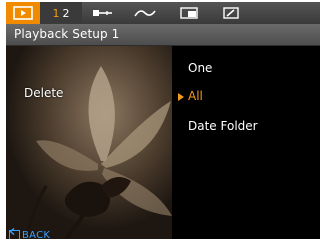  What do you see at coordinates (163, 35) in the screenshot?
I see `title-bar: Playback Setup 1` at bounding box center [163, 35].